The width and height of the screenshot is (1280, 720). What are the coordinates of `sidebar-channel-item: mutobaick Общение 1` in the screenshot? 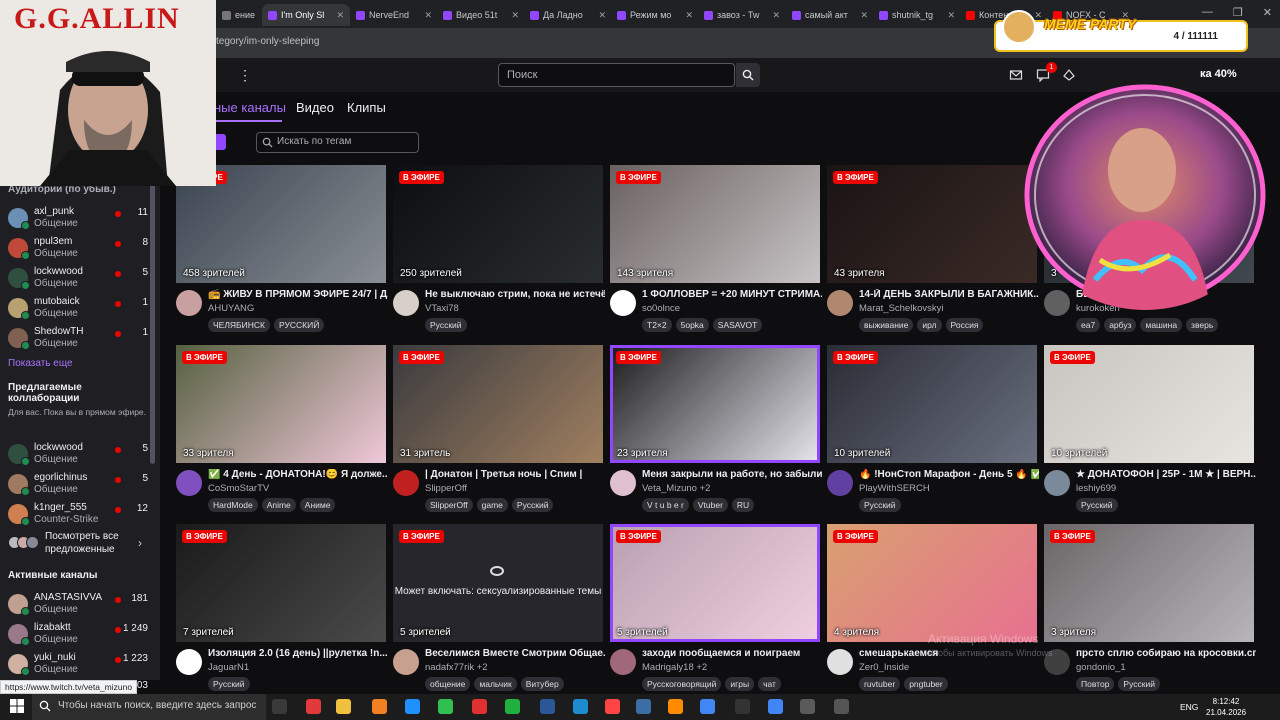 It's located at (80, 308).